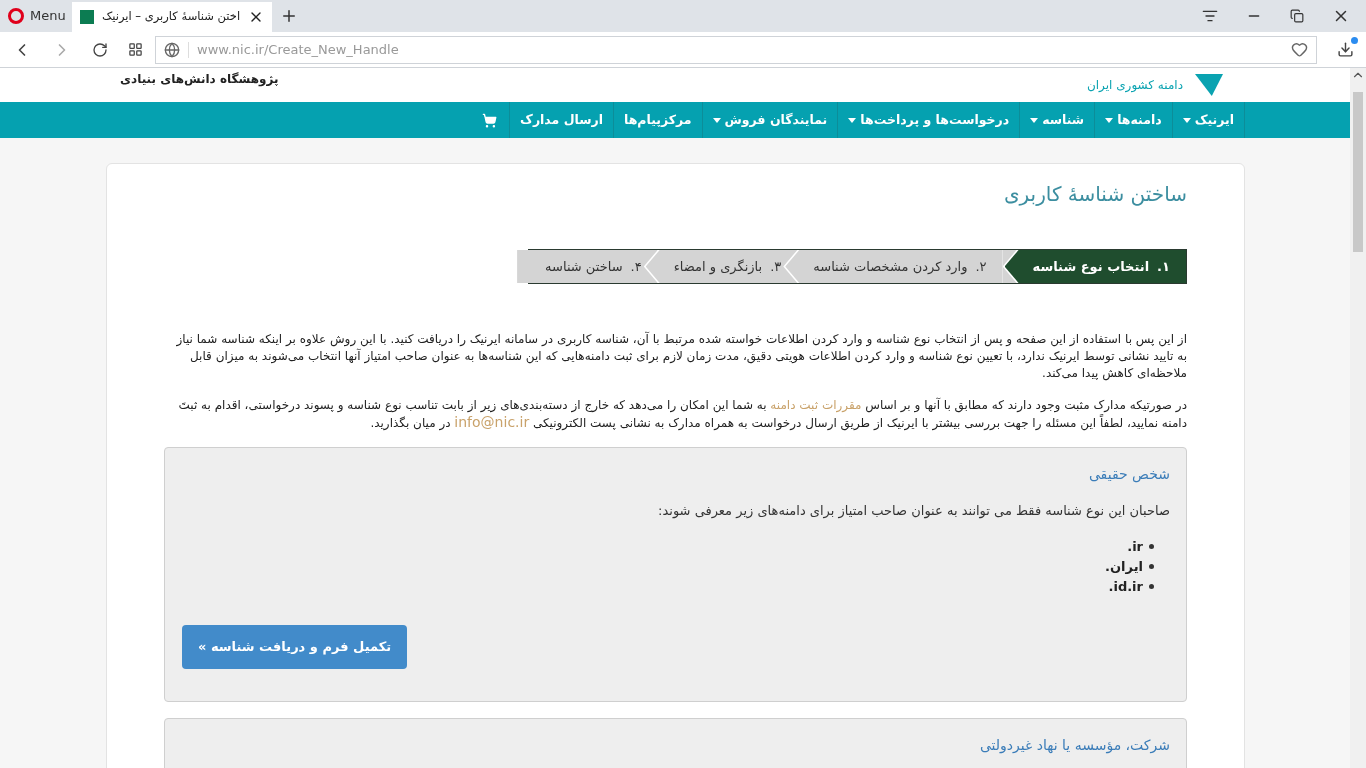  I want to click on email-link: info@nic.ir, so click(492, 422).